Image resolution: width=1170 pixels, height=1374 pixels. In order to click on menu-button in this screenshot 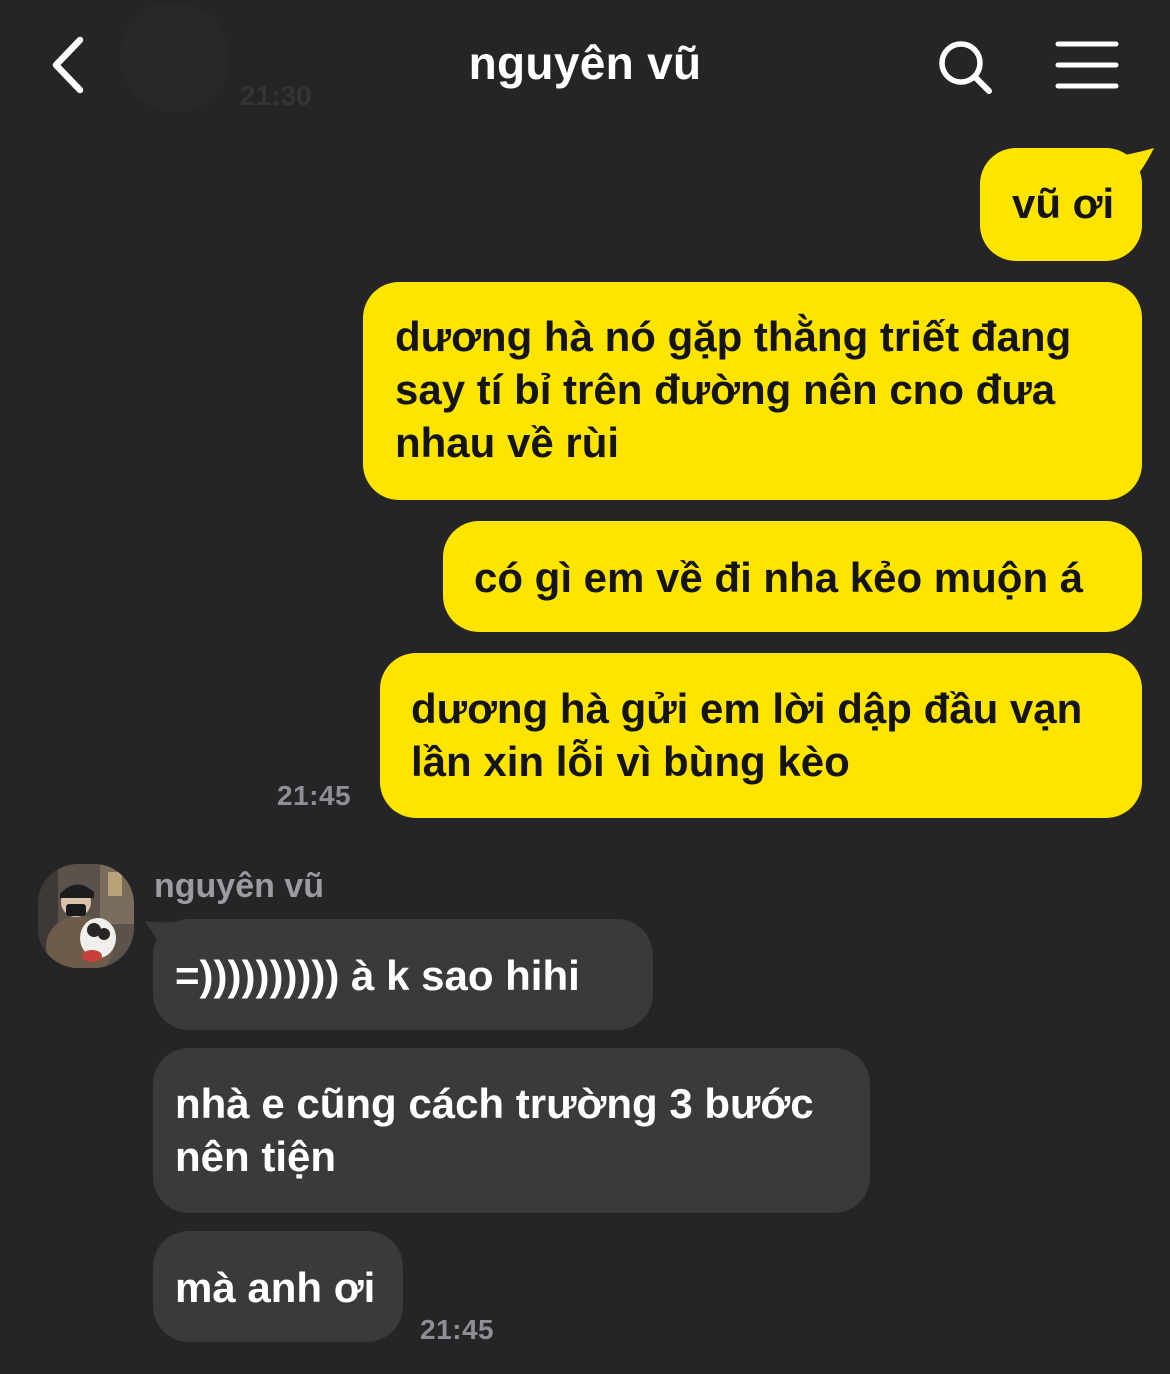, I will do `click(1088, 68)`.